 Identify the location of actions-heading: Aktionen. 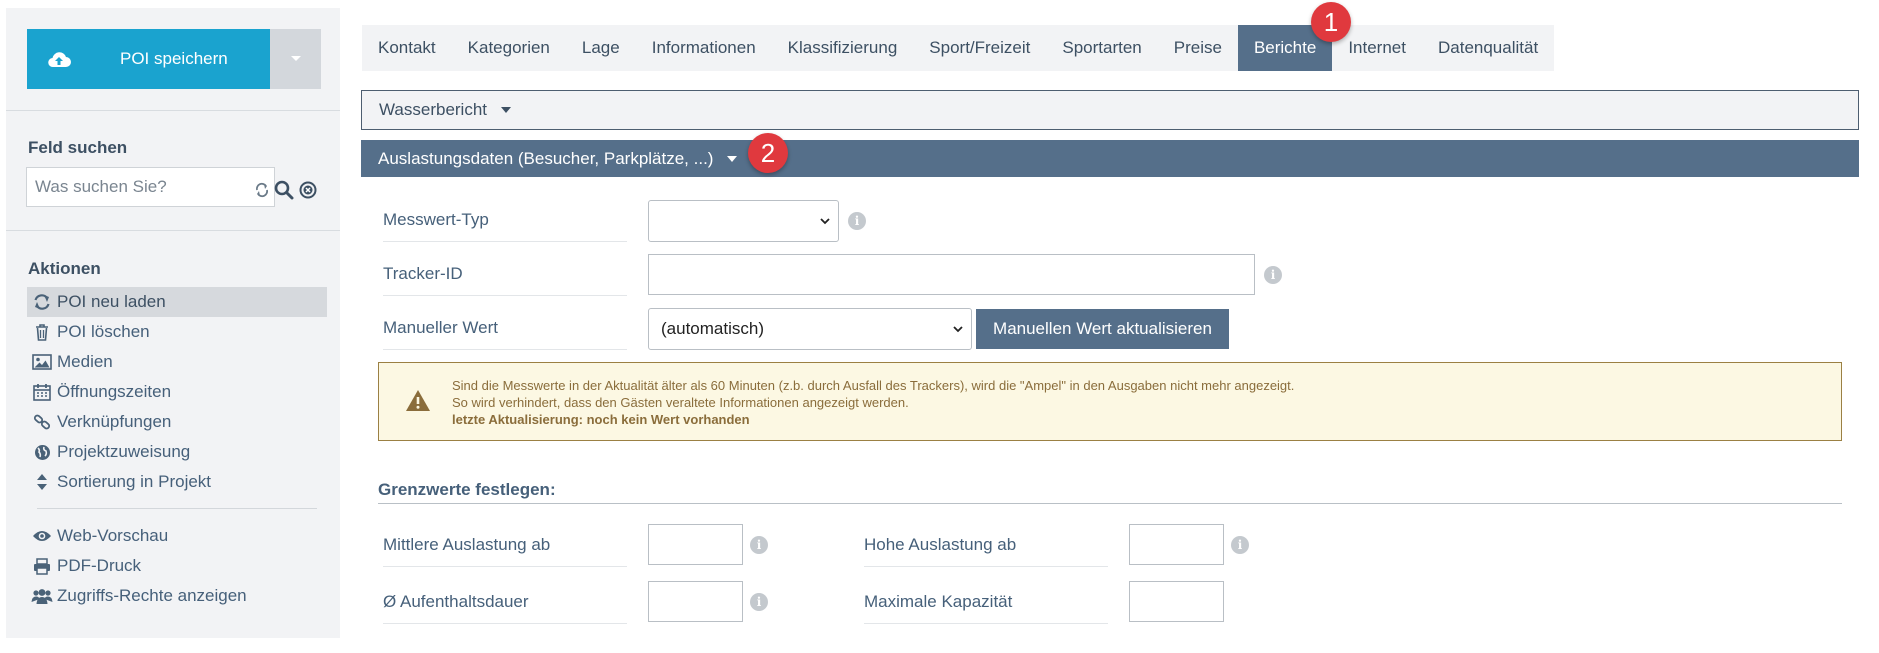
(64, 268).